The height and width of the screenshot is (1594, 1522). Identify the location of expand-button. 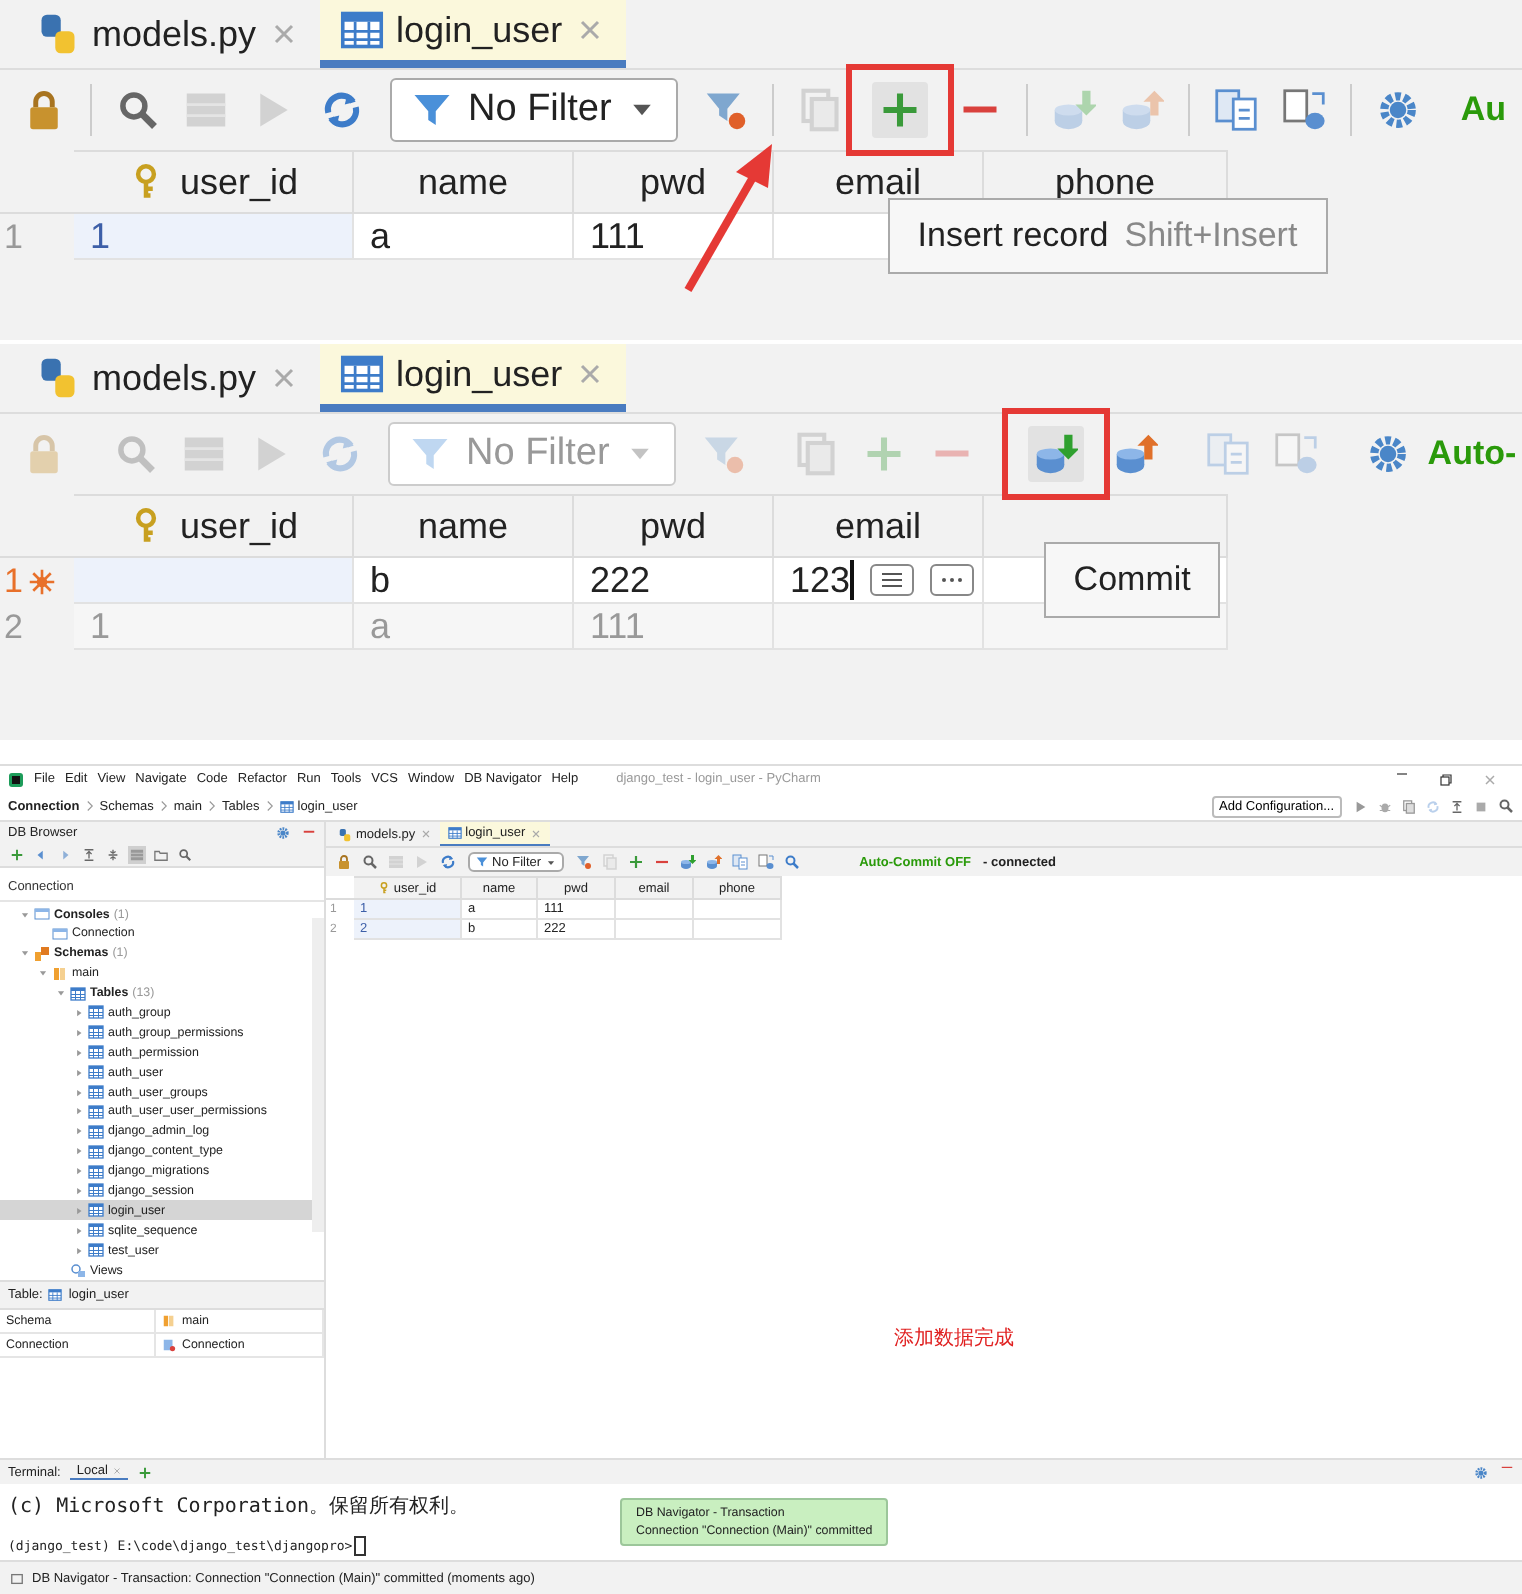
(113, 854).